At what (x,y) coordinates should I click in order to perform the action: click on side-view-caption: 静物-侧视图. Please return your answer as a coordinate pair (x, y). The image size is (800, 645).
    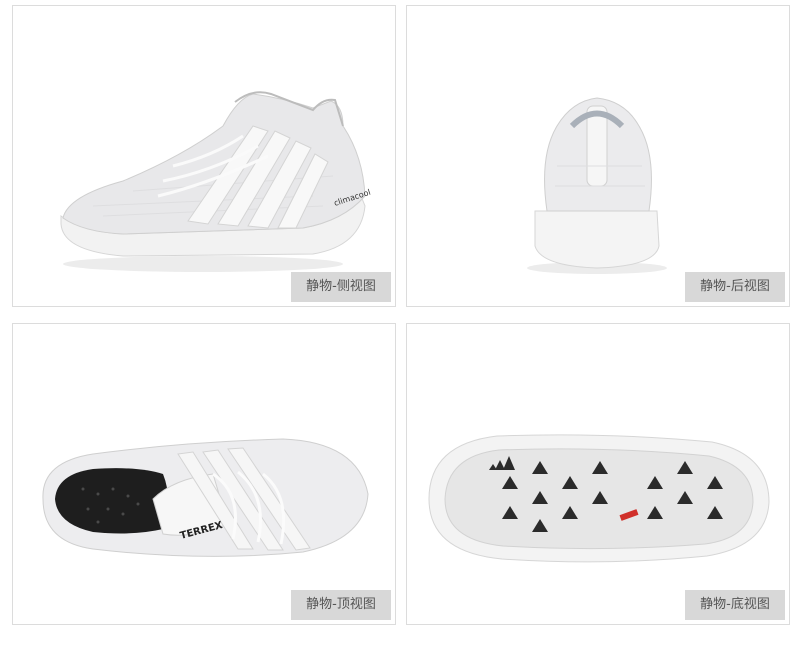
    Looking at the image, I should click on (341, 287).